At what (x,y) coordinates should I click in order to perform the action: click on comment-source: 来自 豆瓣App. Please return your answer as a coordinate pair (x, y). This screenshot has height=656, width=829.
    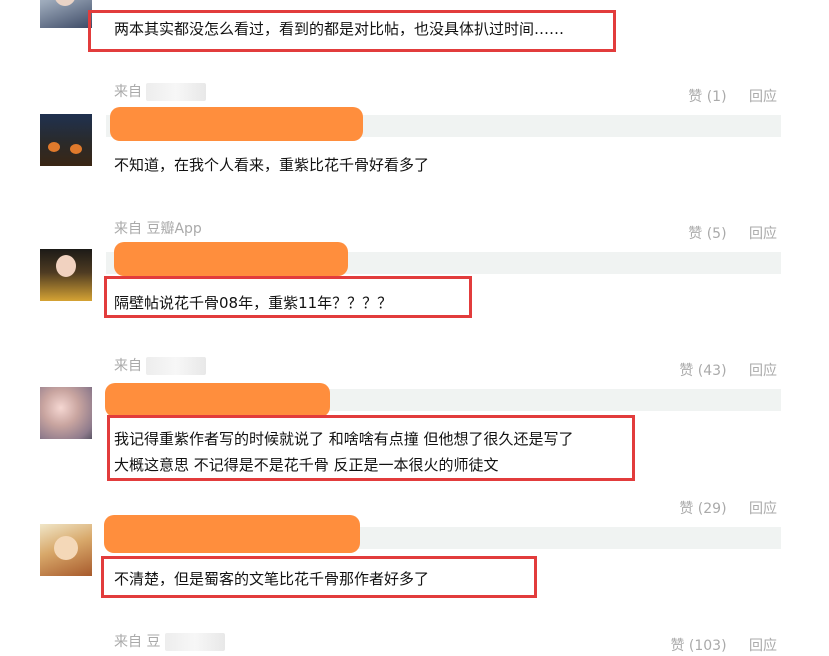
    Looking at the image, I should click on (158, 228).